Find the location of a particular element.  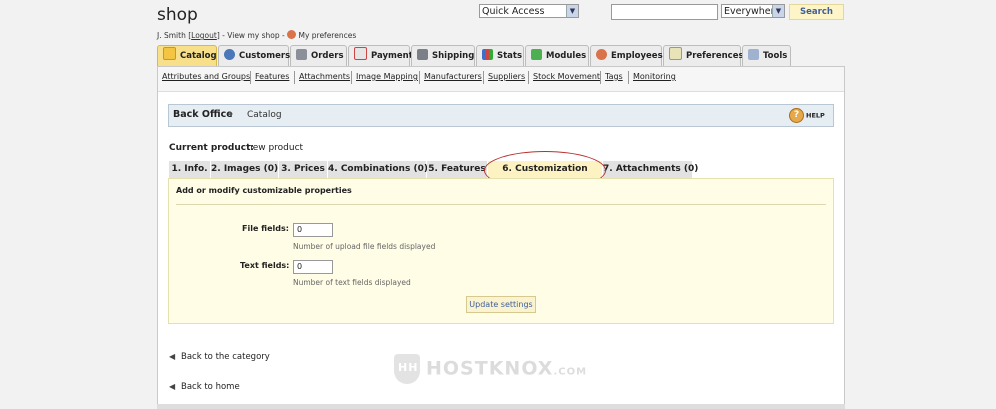

help-button: ? HELP is located at coordinates (810, 115).